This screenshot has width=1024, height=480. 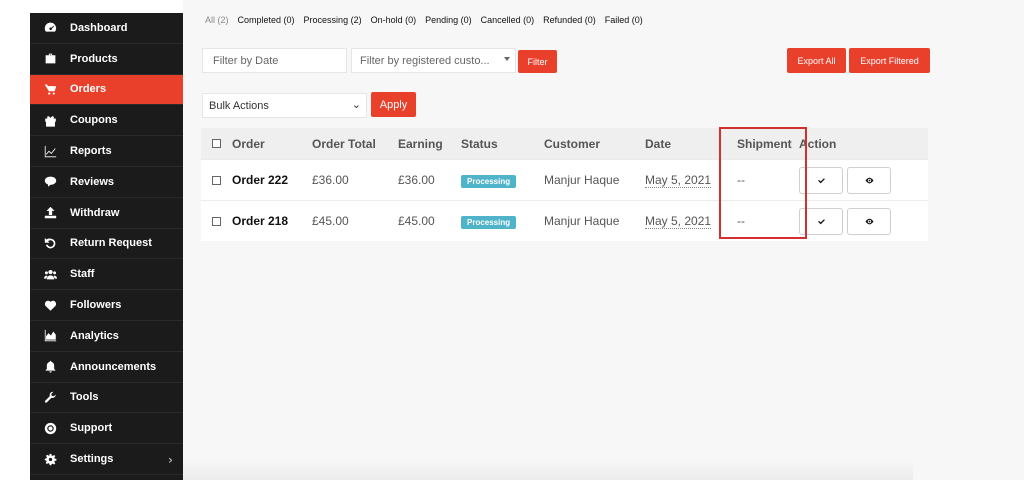 I want to click on earning: £36.00, so click(x=416, y=180).